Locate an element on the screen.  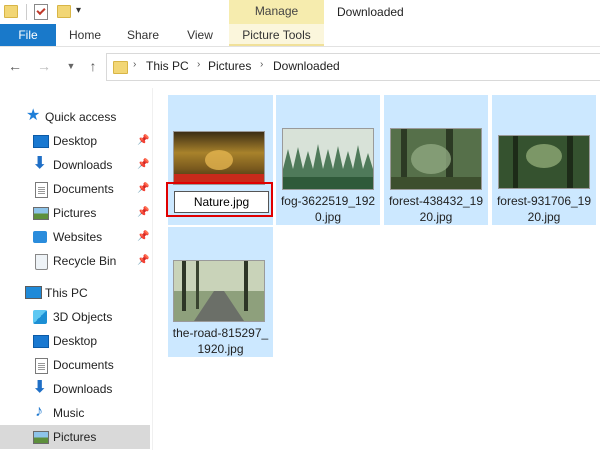
music-icon: ♪ is located at coordinates (39, 411).